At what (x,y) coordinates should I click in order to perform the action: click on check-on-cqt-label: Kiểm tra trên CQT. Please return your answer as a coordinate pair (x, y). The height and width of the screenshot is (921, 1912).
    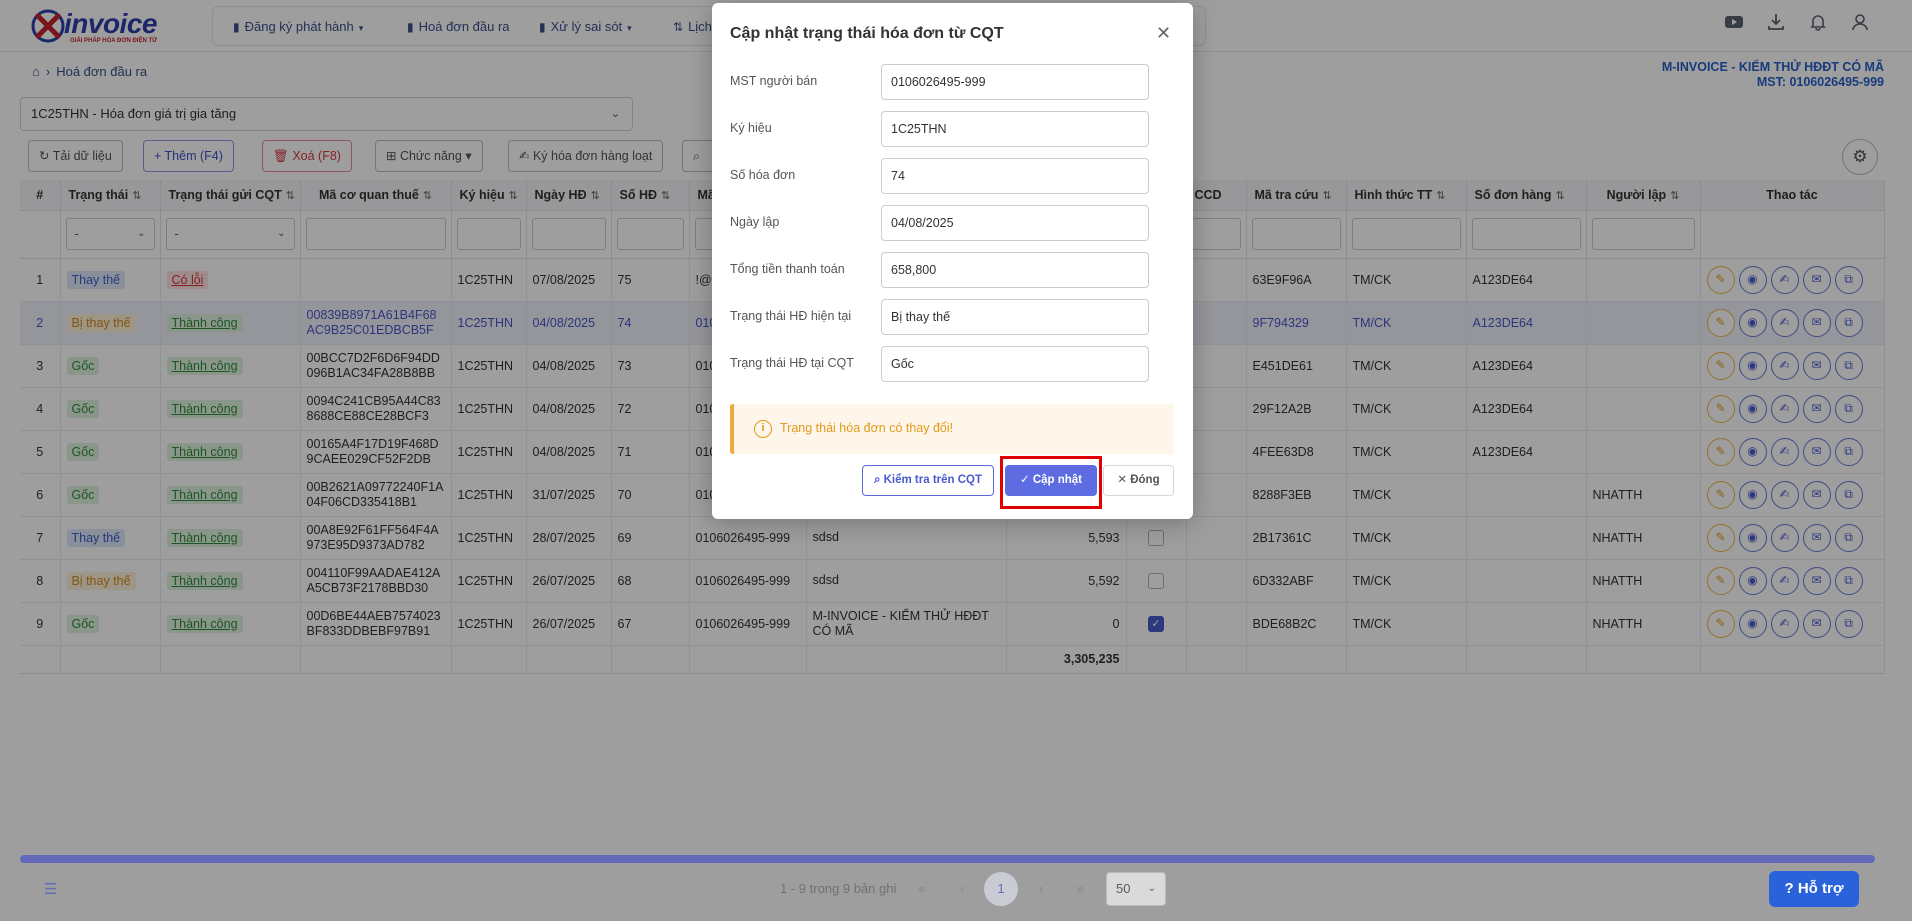
    Looking at the image, I should click on (933, 480).